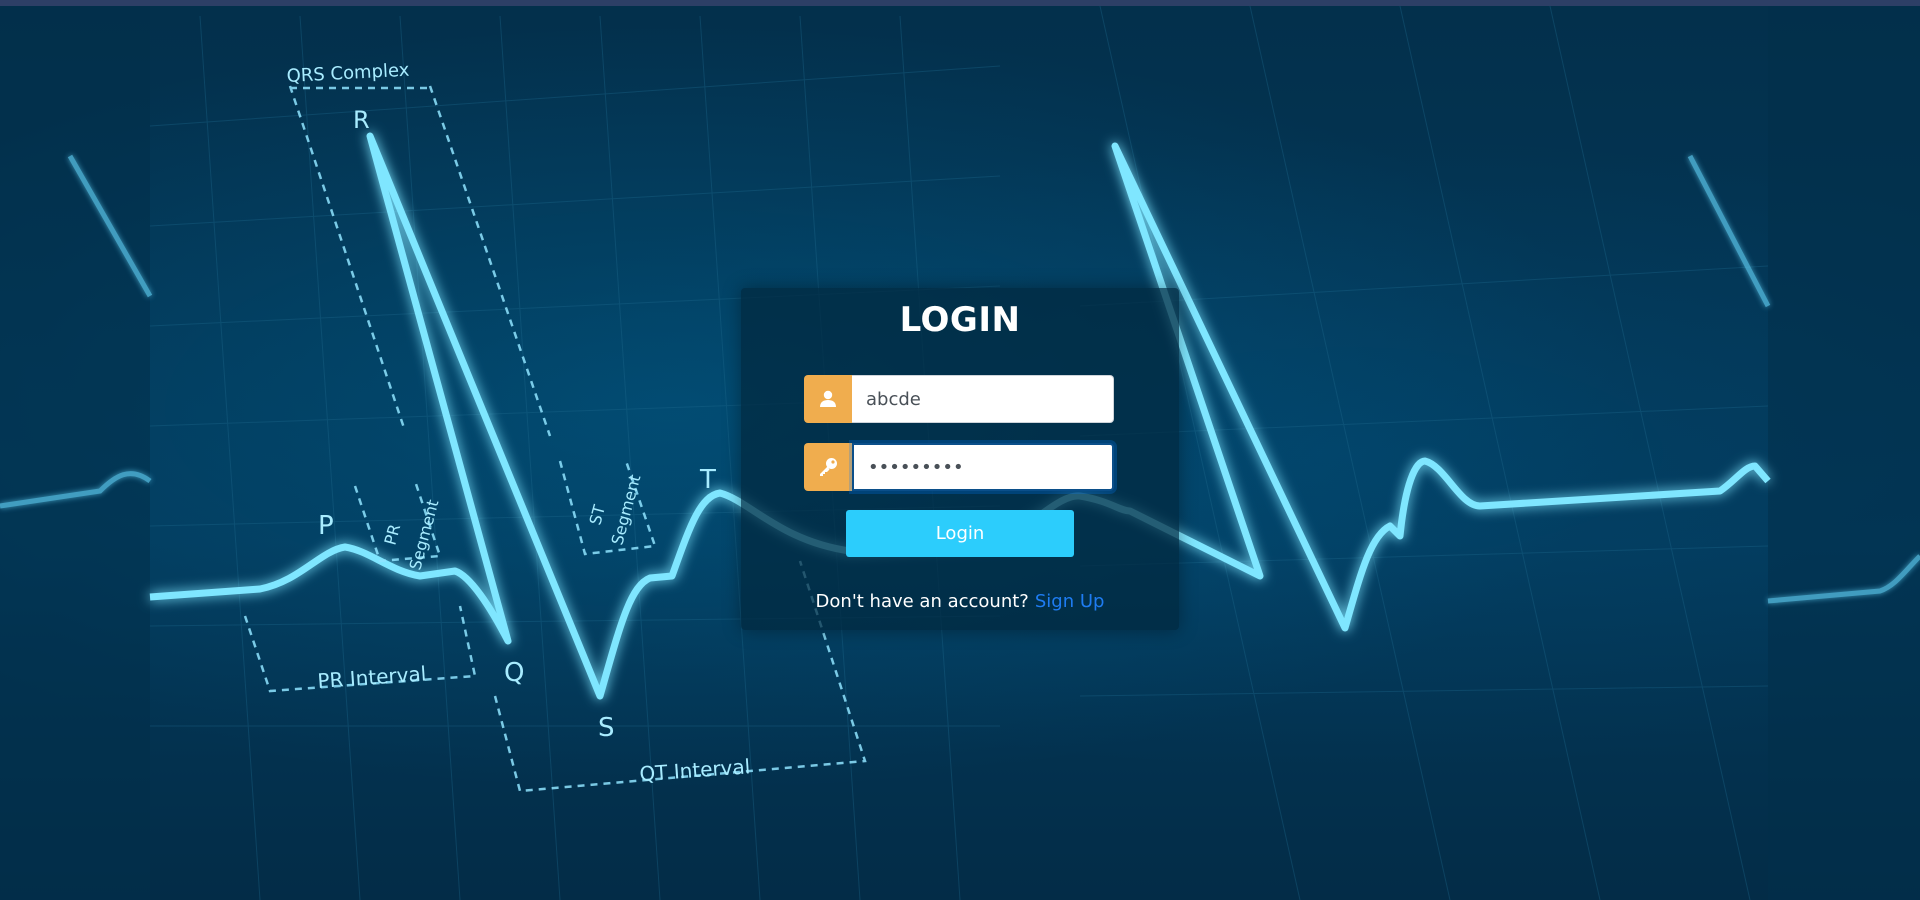  Describe the element at coordinates (707, 480) in the screenshot. I see `t-wave-label: T` at that location.